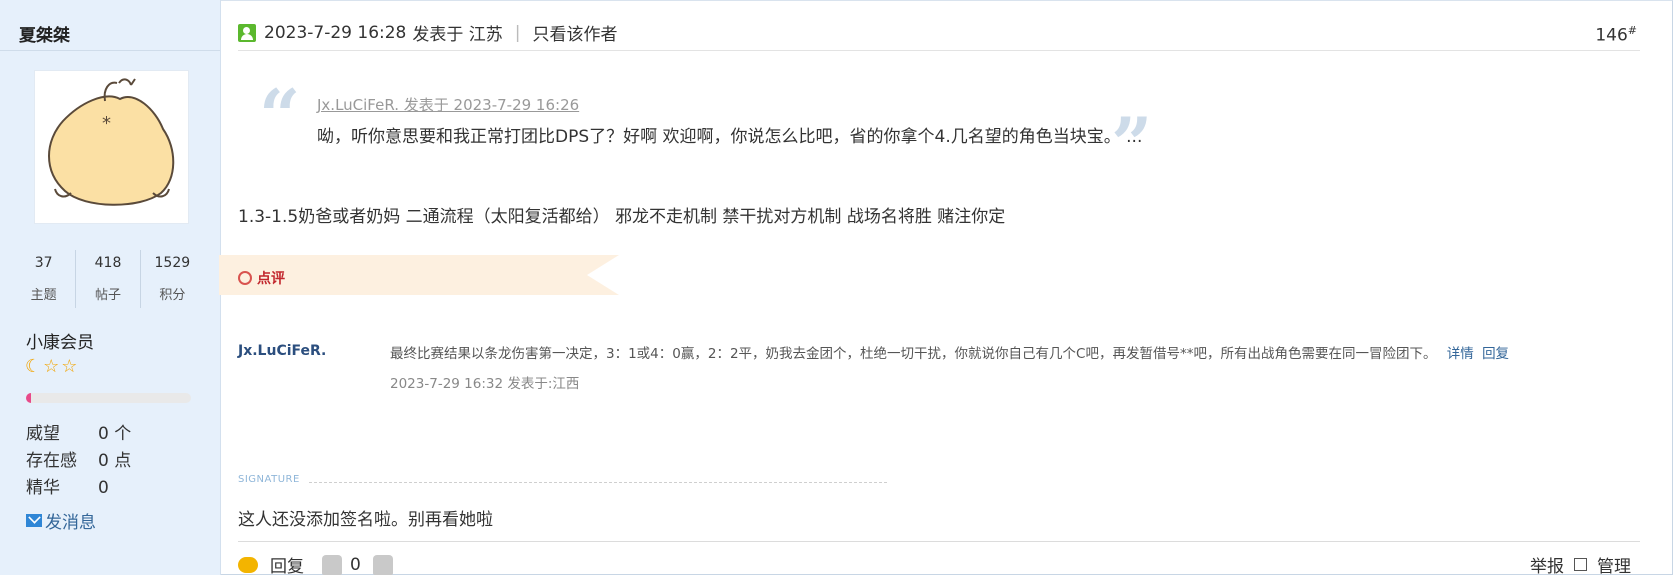 This screenshot has width=1673, height=577. Describe the element at coordinates (60, 340) in the screenshot. I see `member-group: 小康会员` at that location.